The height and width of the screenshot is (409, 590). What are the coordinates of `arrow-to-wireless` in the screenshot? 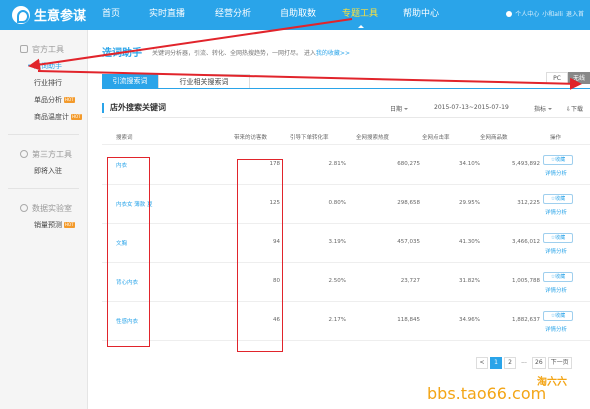 It's located at (309, 80).